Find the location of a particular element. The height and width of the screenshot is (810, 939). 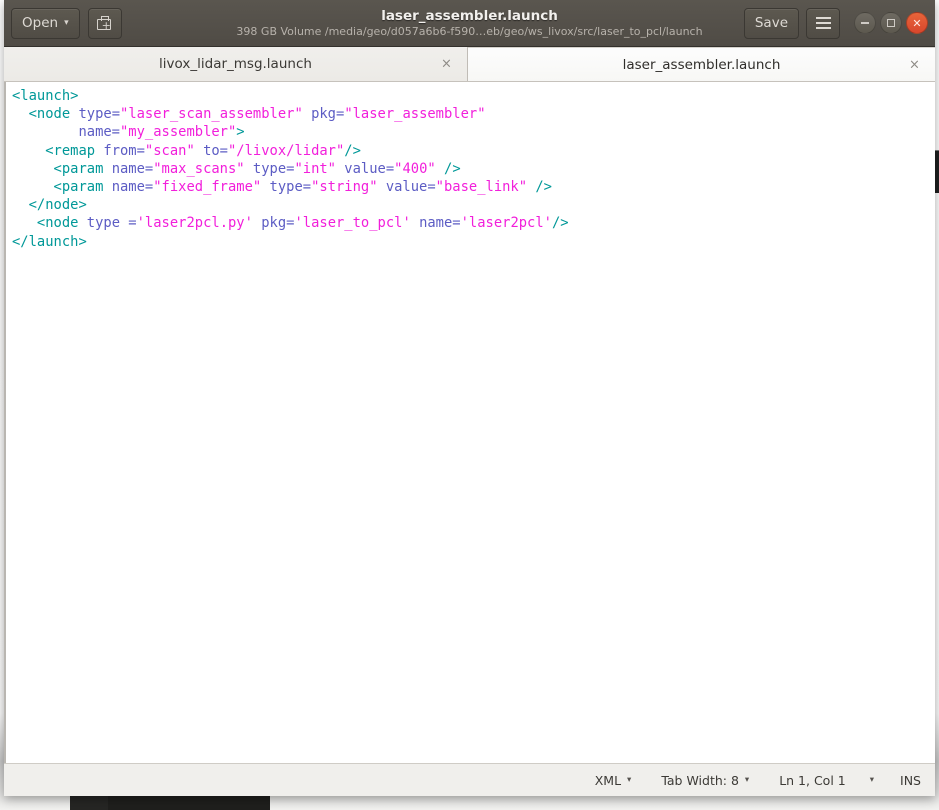

insert-mode-indicator: INS is located at coordinates (910, 780).